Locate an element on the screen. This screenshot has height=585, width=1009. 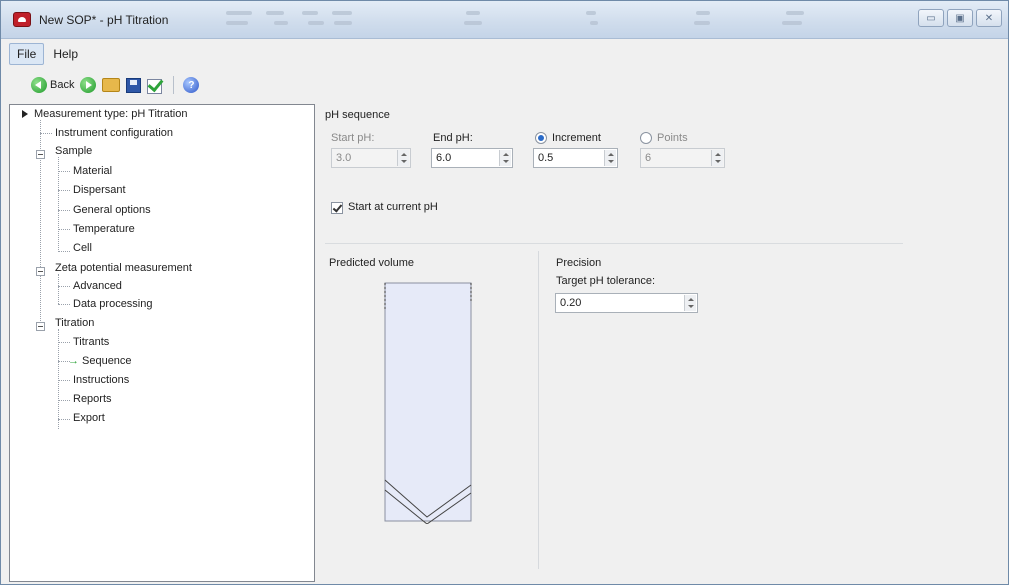
tree-item-measurement-type: Measurement type: pH Titration is located at coordinates (110, 114).